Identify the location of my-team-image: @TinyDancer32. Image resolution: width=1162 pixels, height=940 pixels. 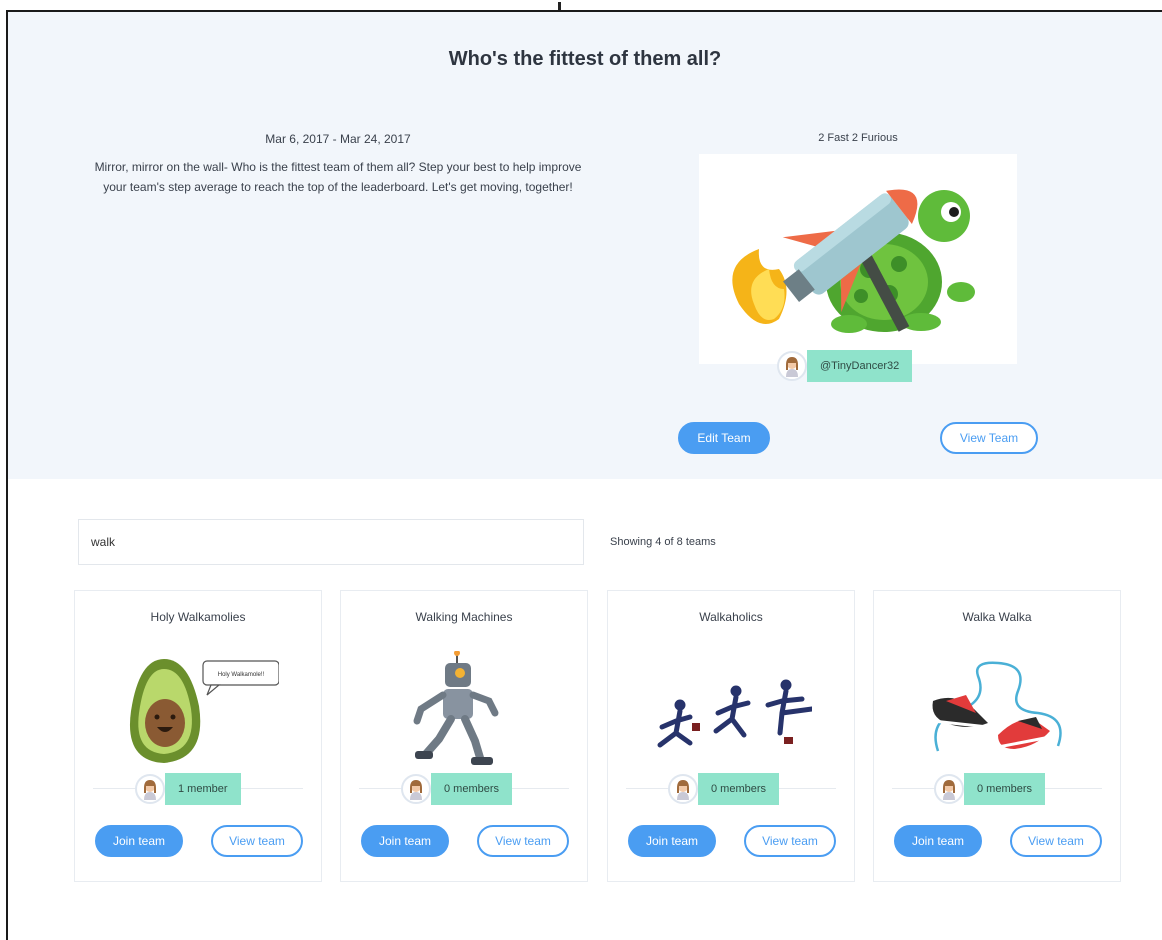
(858, 268).